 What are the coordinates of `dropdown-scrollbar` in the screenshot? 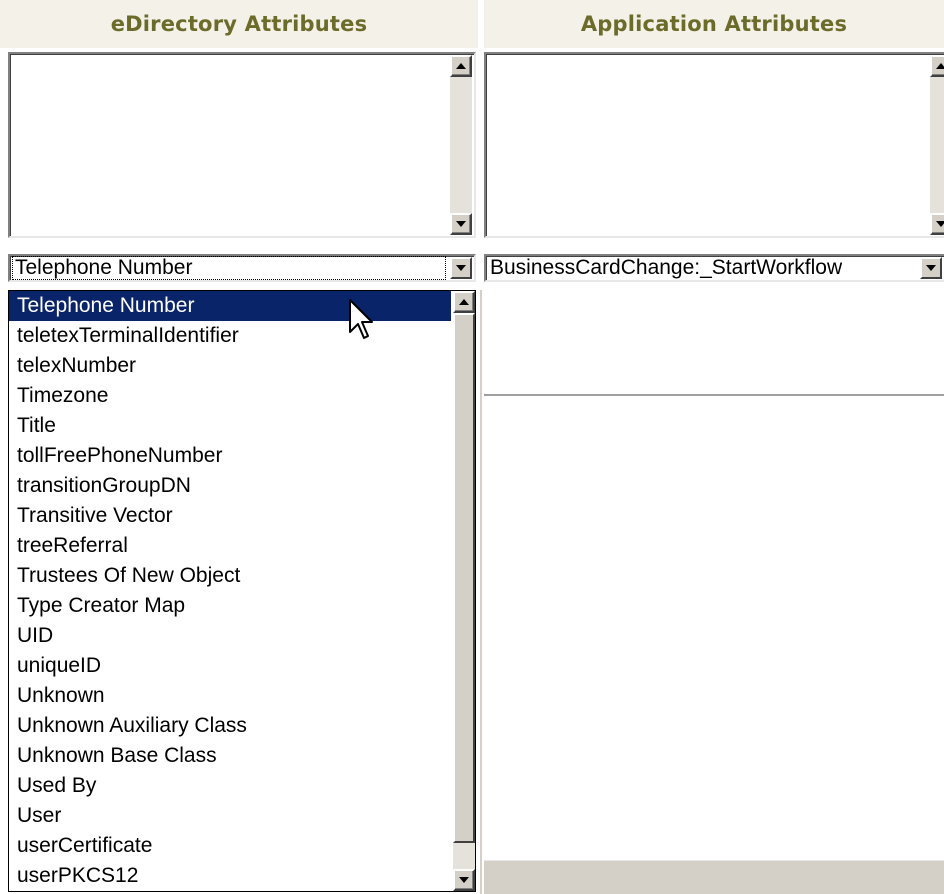 It's located at (464, 591).